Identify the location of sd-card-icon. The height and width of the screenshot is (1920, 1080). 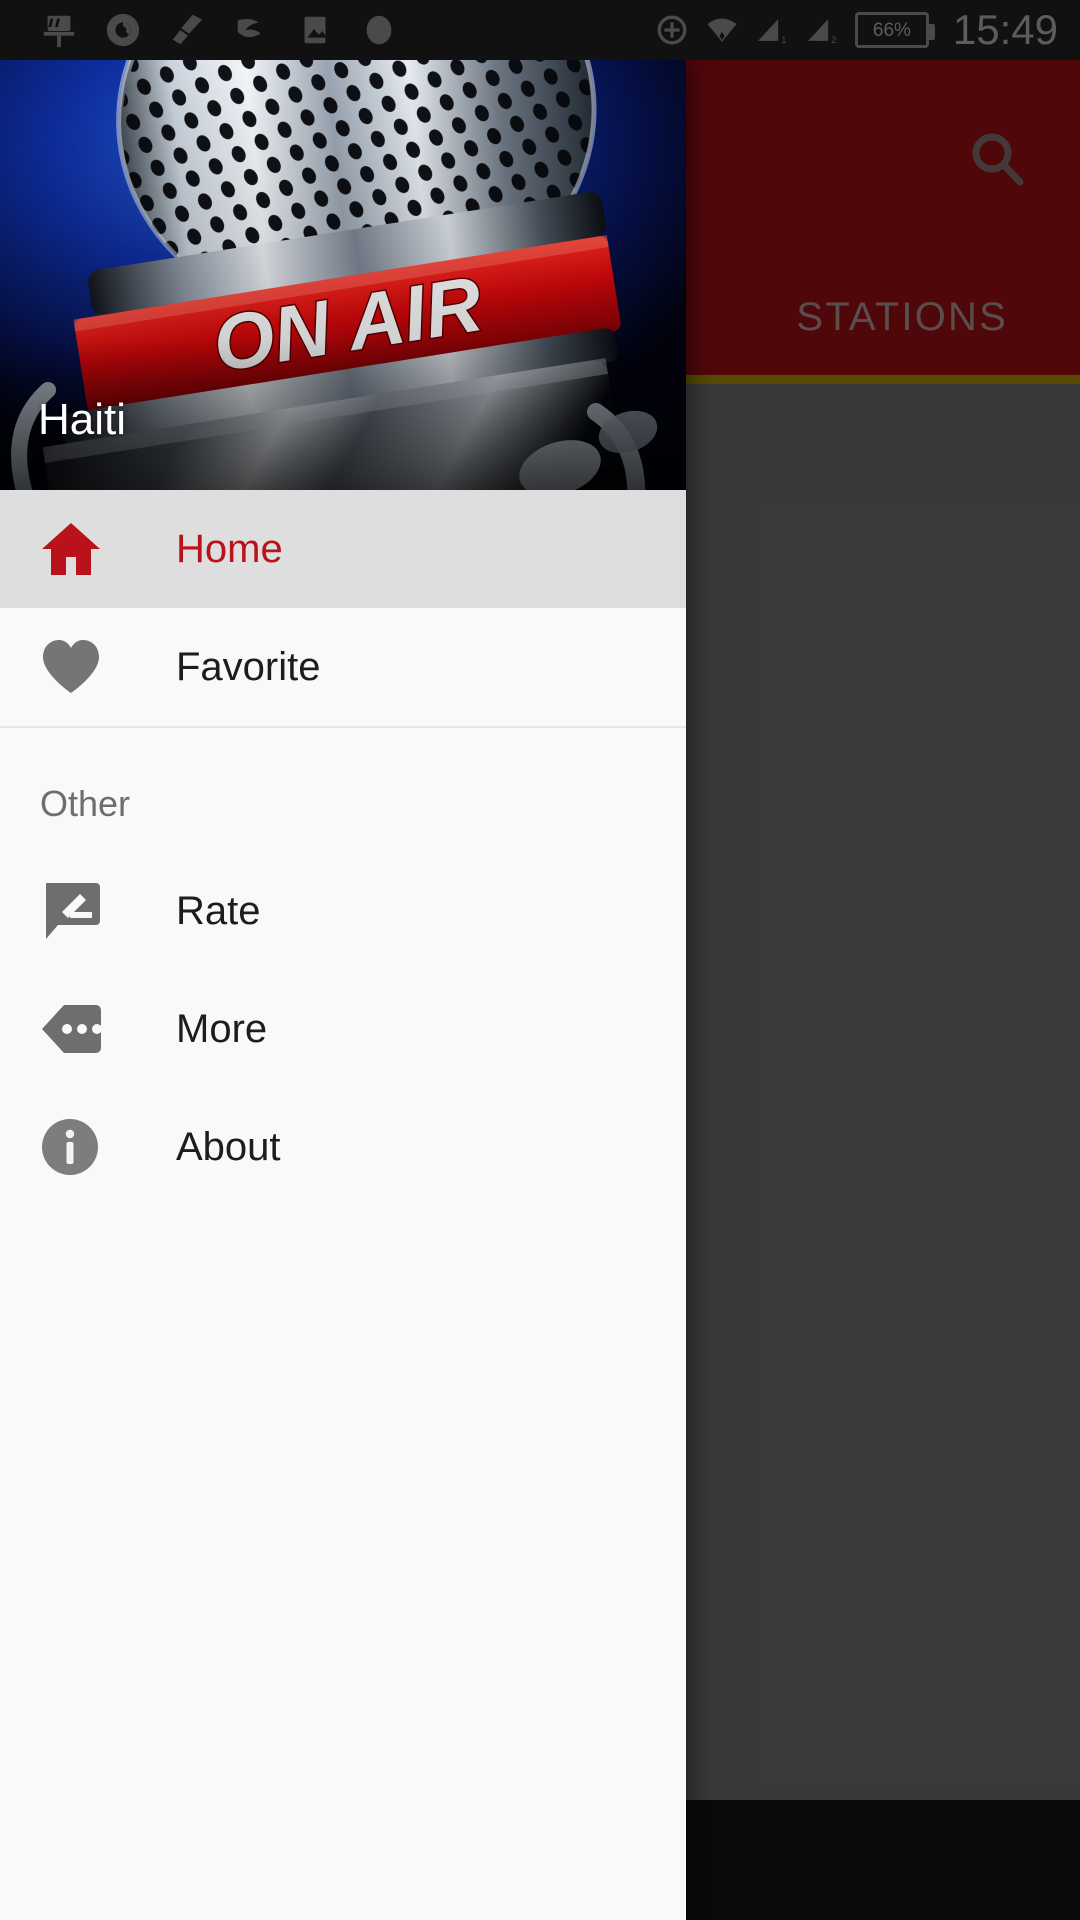
(59, 31).